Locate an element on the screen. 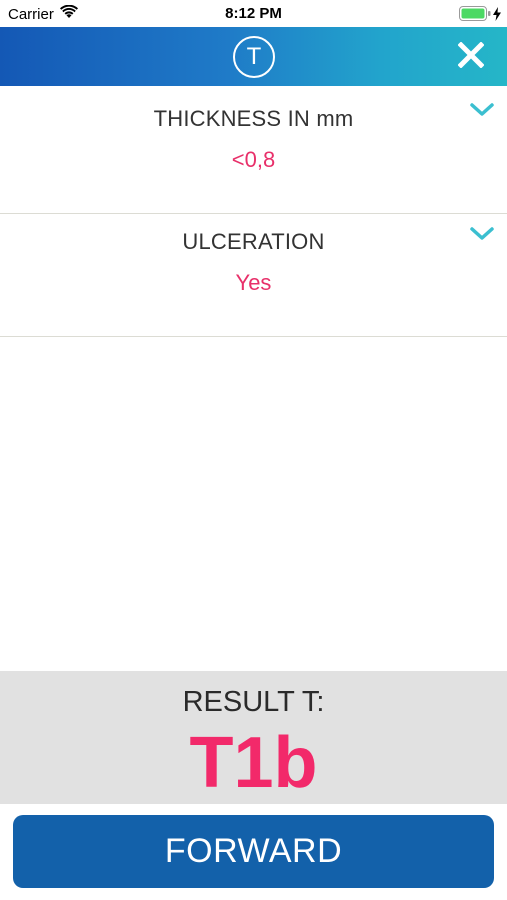 This screenshot has height=900, width=507. forward-button-label: FORWARD is located at coordinates (253, 851).